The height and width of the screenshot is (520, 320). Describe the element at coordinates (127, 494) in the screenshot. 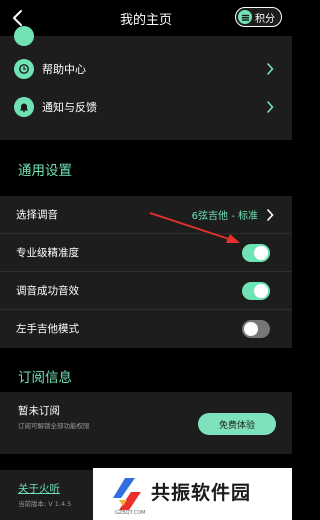

I see `watermark-logo-icon` at that location.